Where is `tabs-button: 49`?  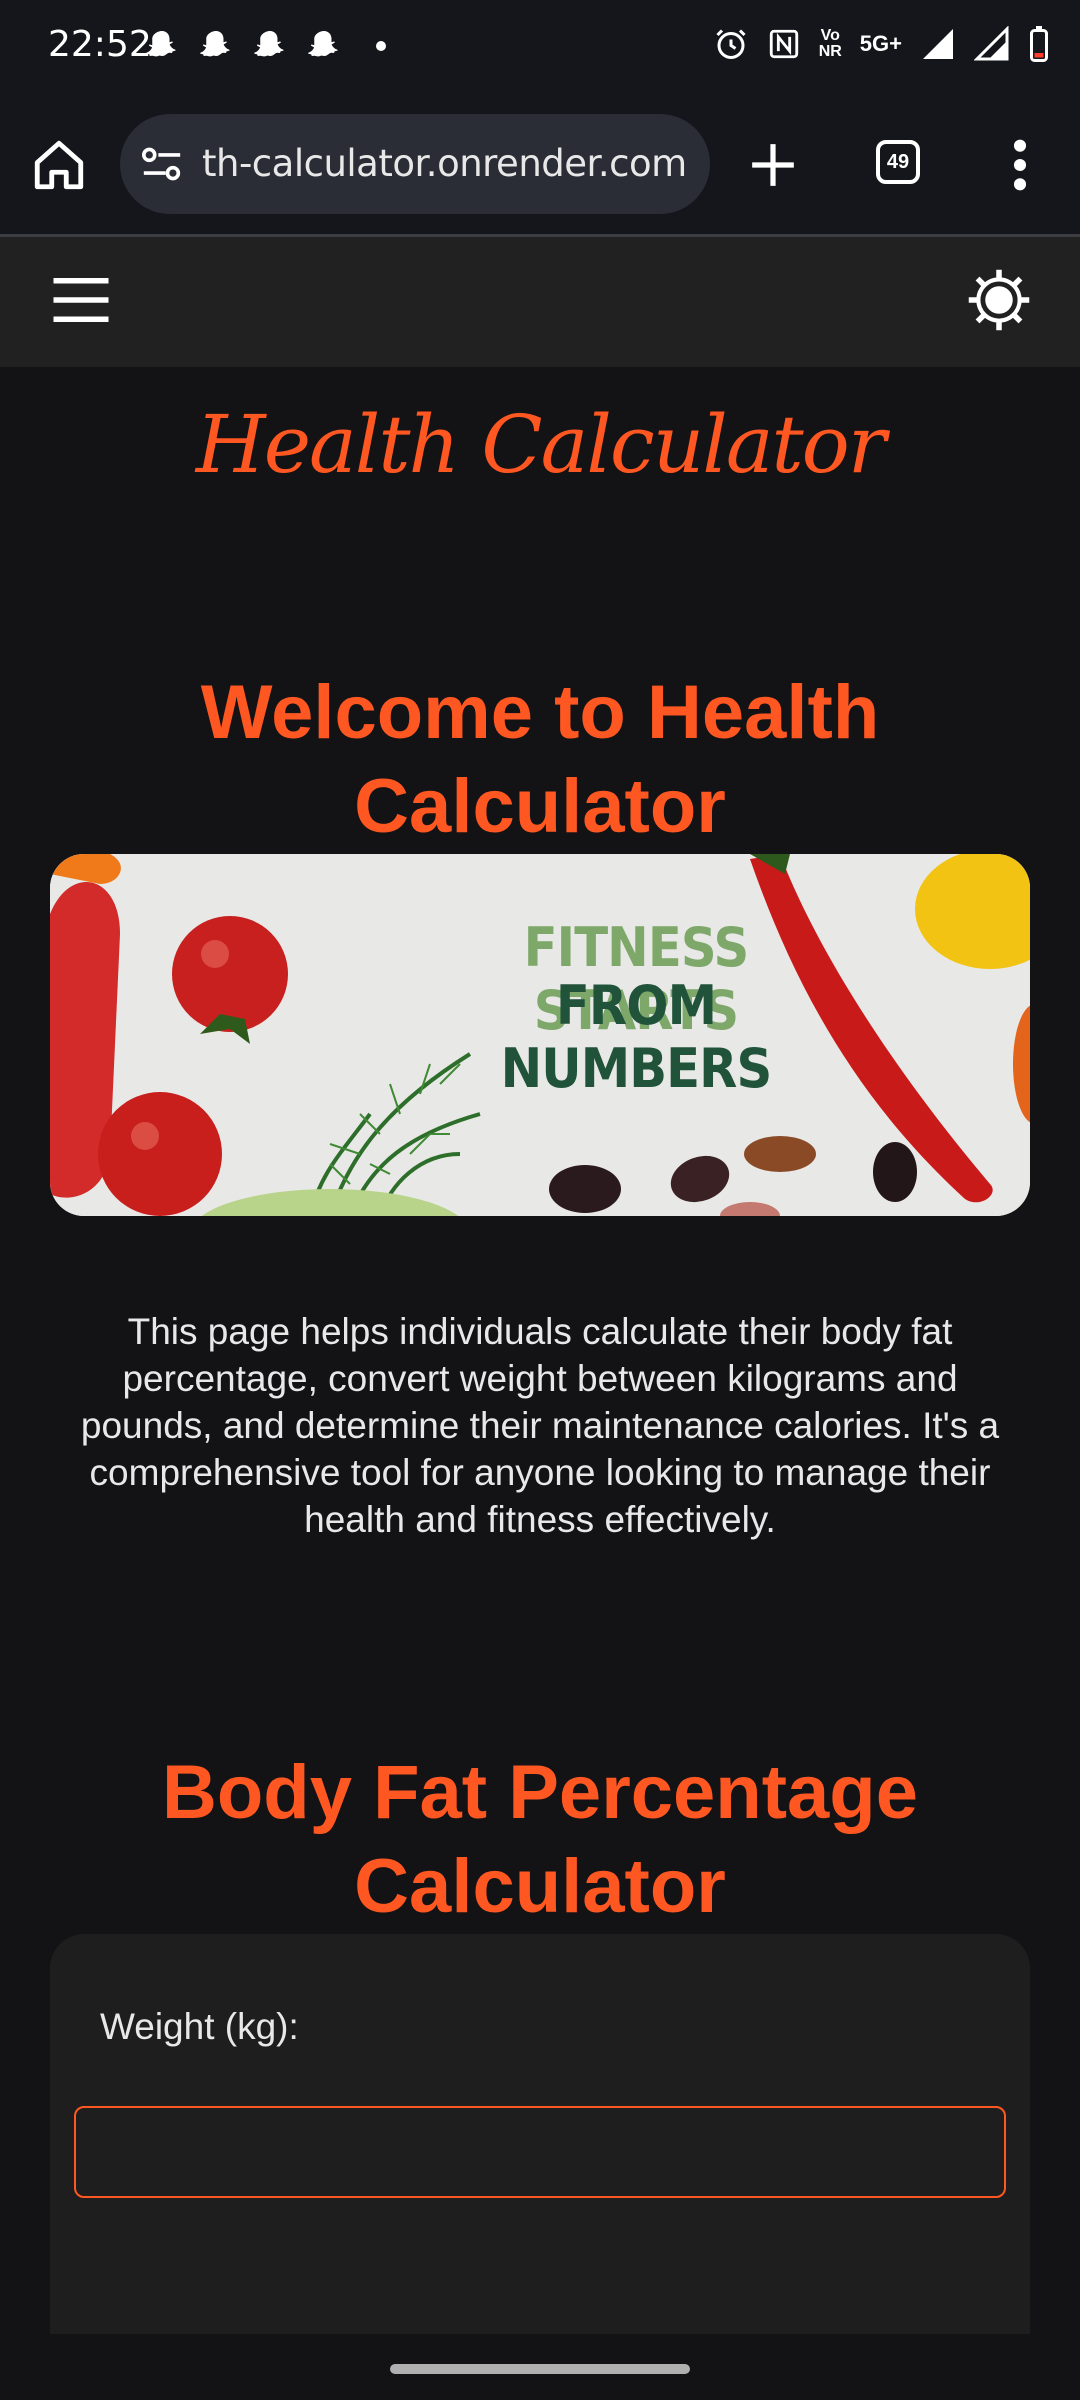
tabs-button: 49 is located at coordinates (898, 162).